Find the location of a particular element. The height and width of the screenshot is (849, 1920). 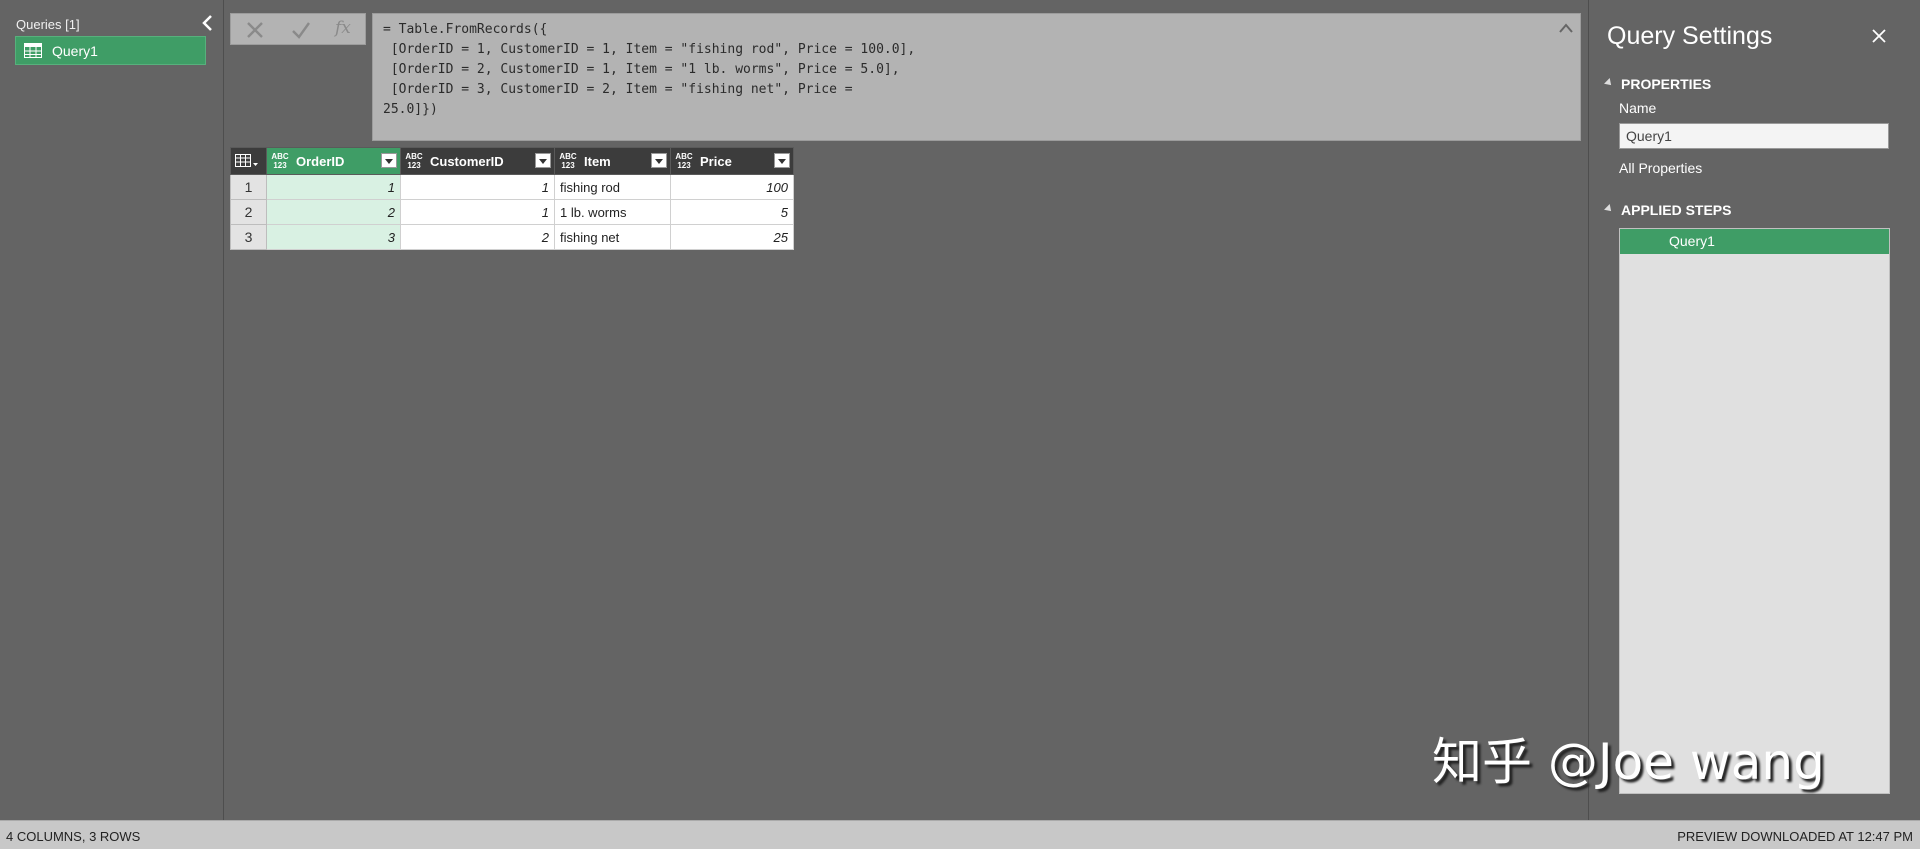

column-header-orderid: ABC 123 OrderID is located at coordinates (333, 161).